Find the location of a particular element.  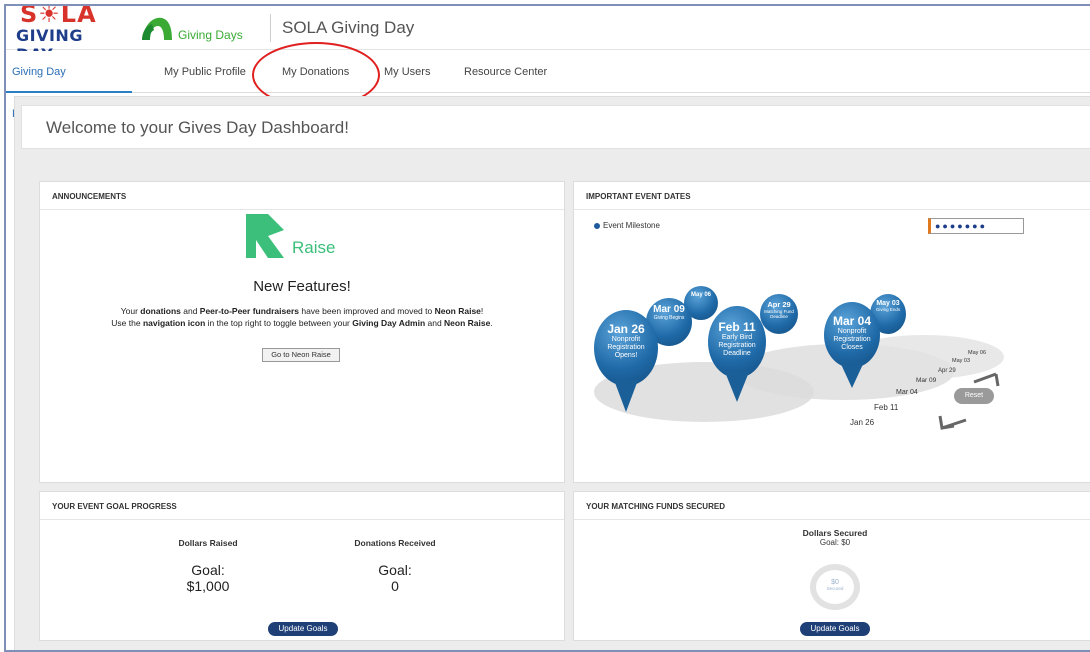

go-to-neon-raise-button: Go to Neon Raise is located at coordinates (301, 355).